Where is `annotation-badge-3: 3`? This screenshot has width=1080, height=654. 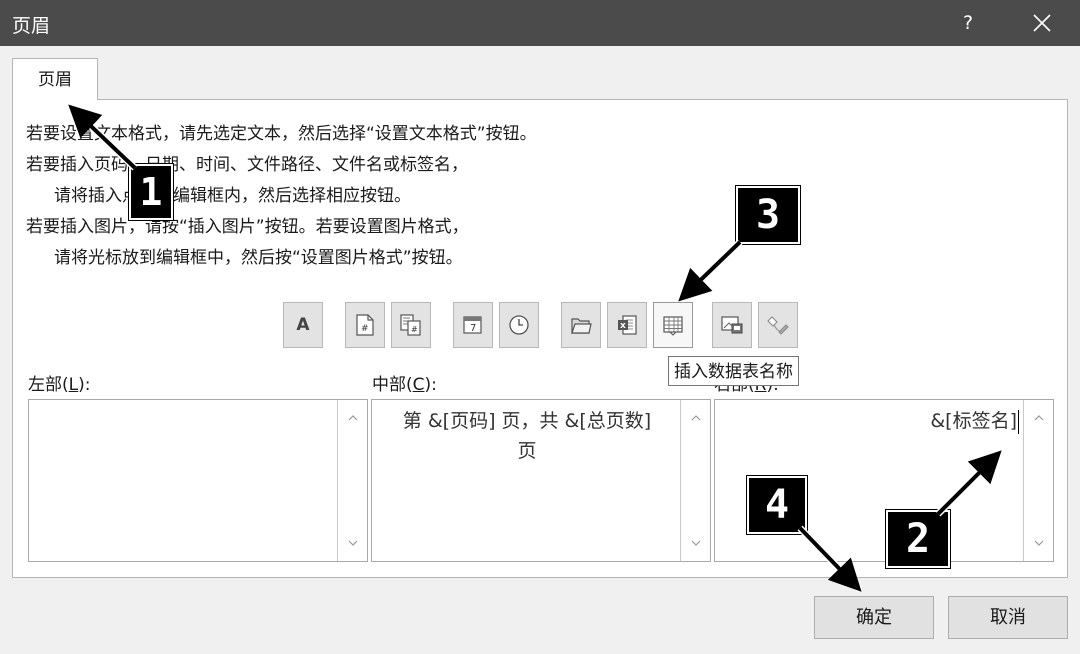
annotation-badge-3: 3 is located at coordinates (768, 215).